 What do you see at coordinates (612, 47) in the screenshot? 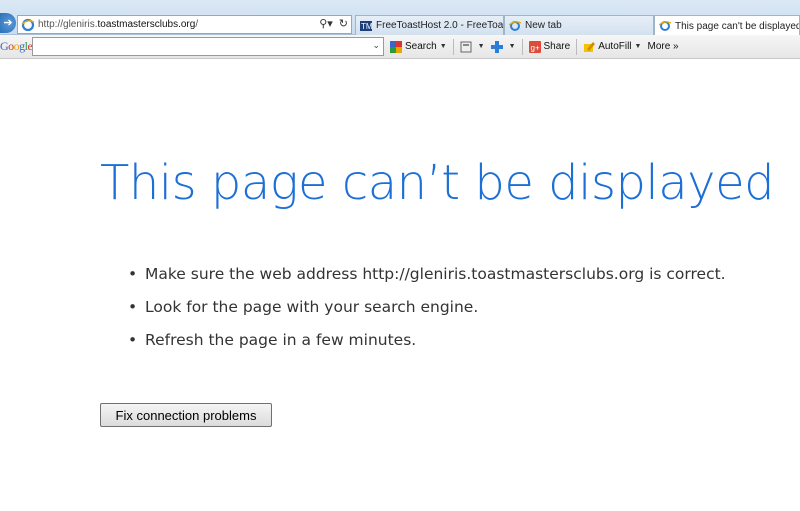
I see `autofill-button: AutoFill ▼` at bounding box center [612, 47].